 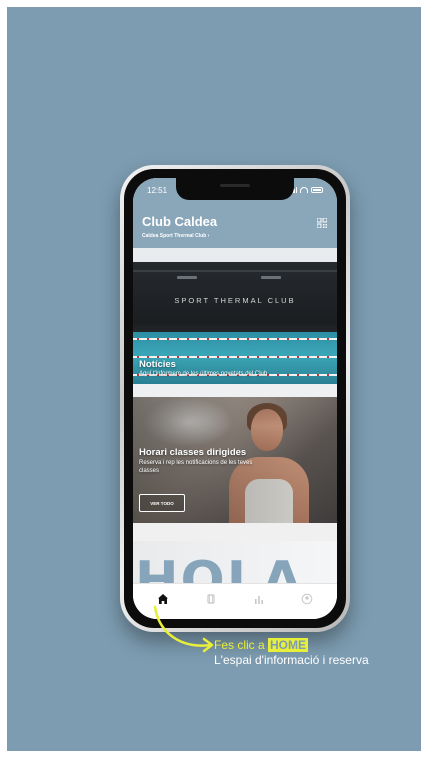 I want to click on tab-stats, so click(x=259, y=599).